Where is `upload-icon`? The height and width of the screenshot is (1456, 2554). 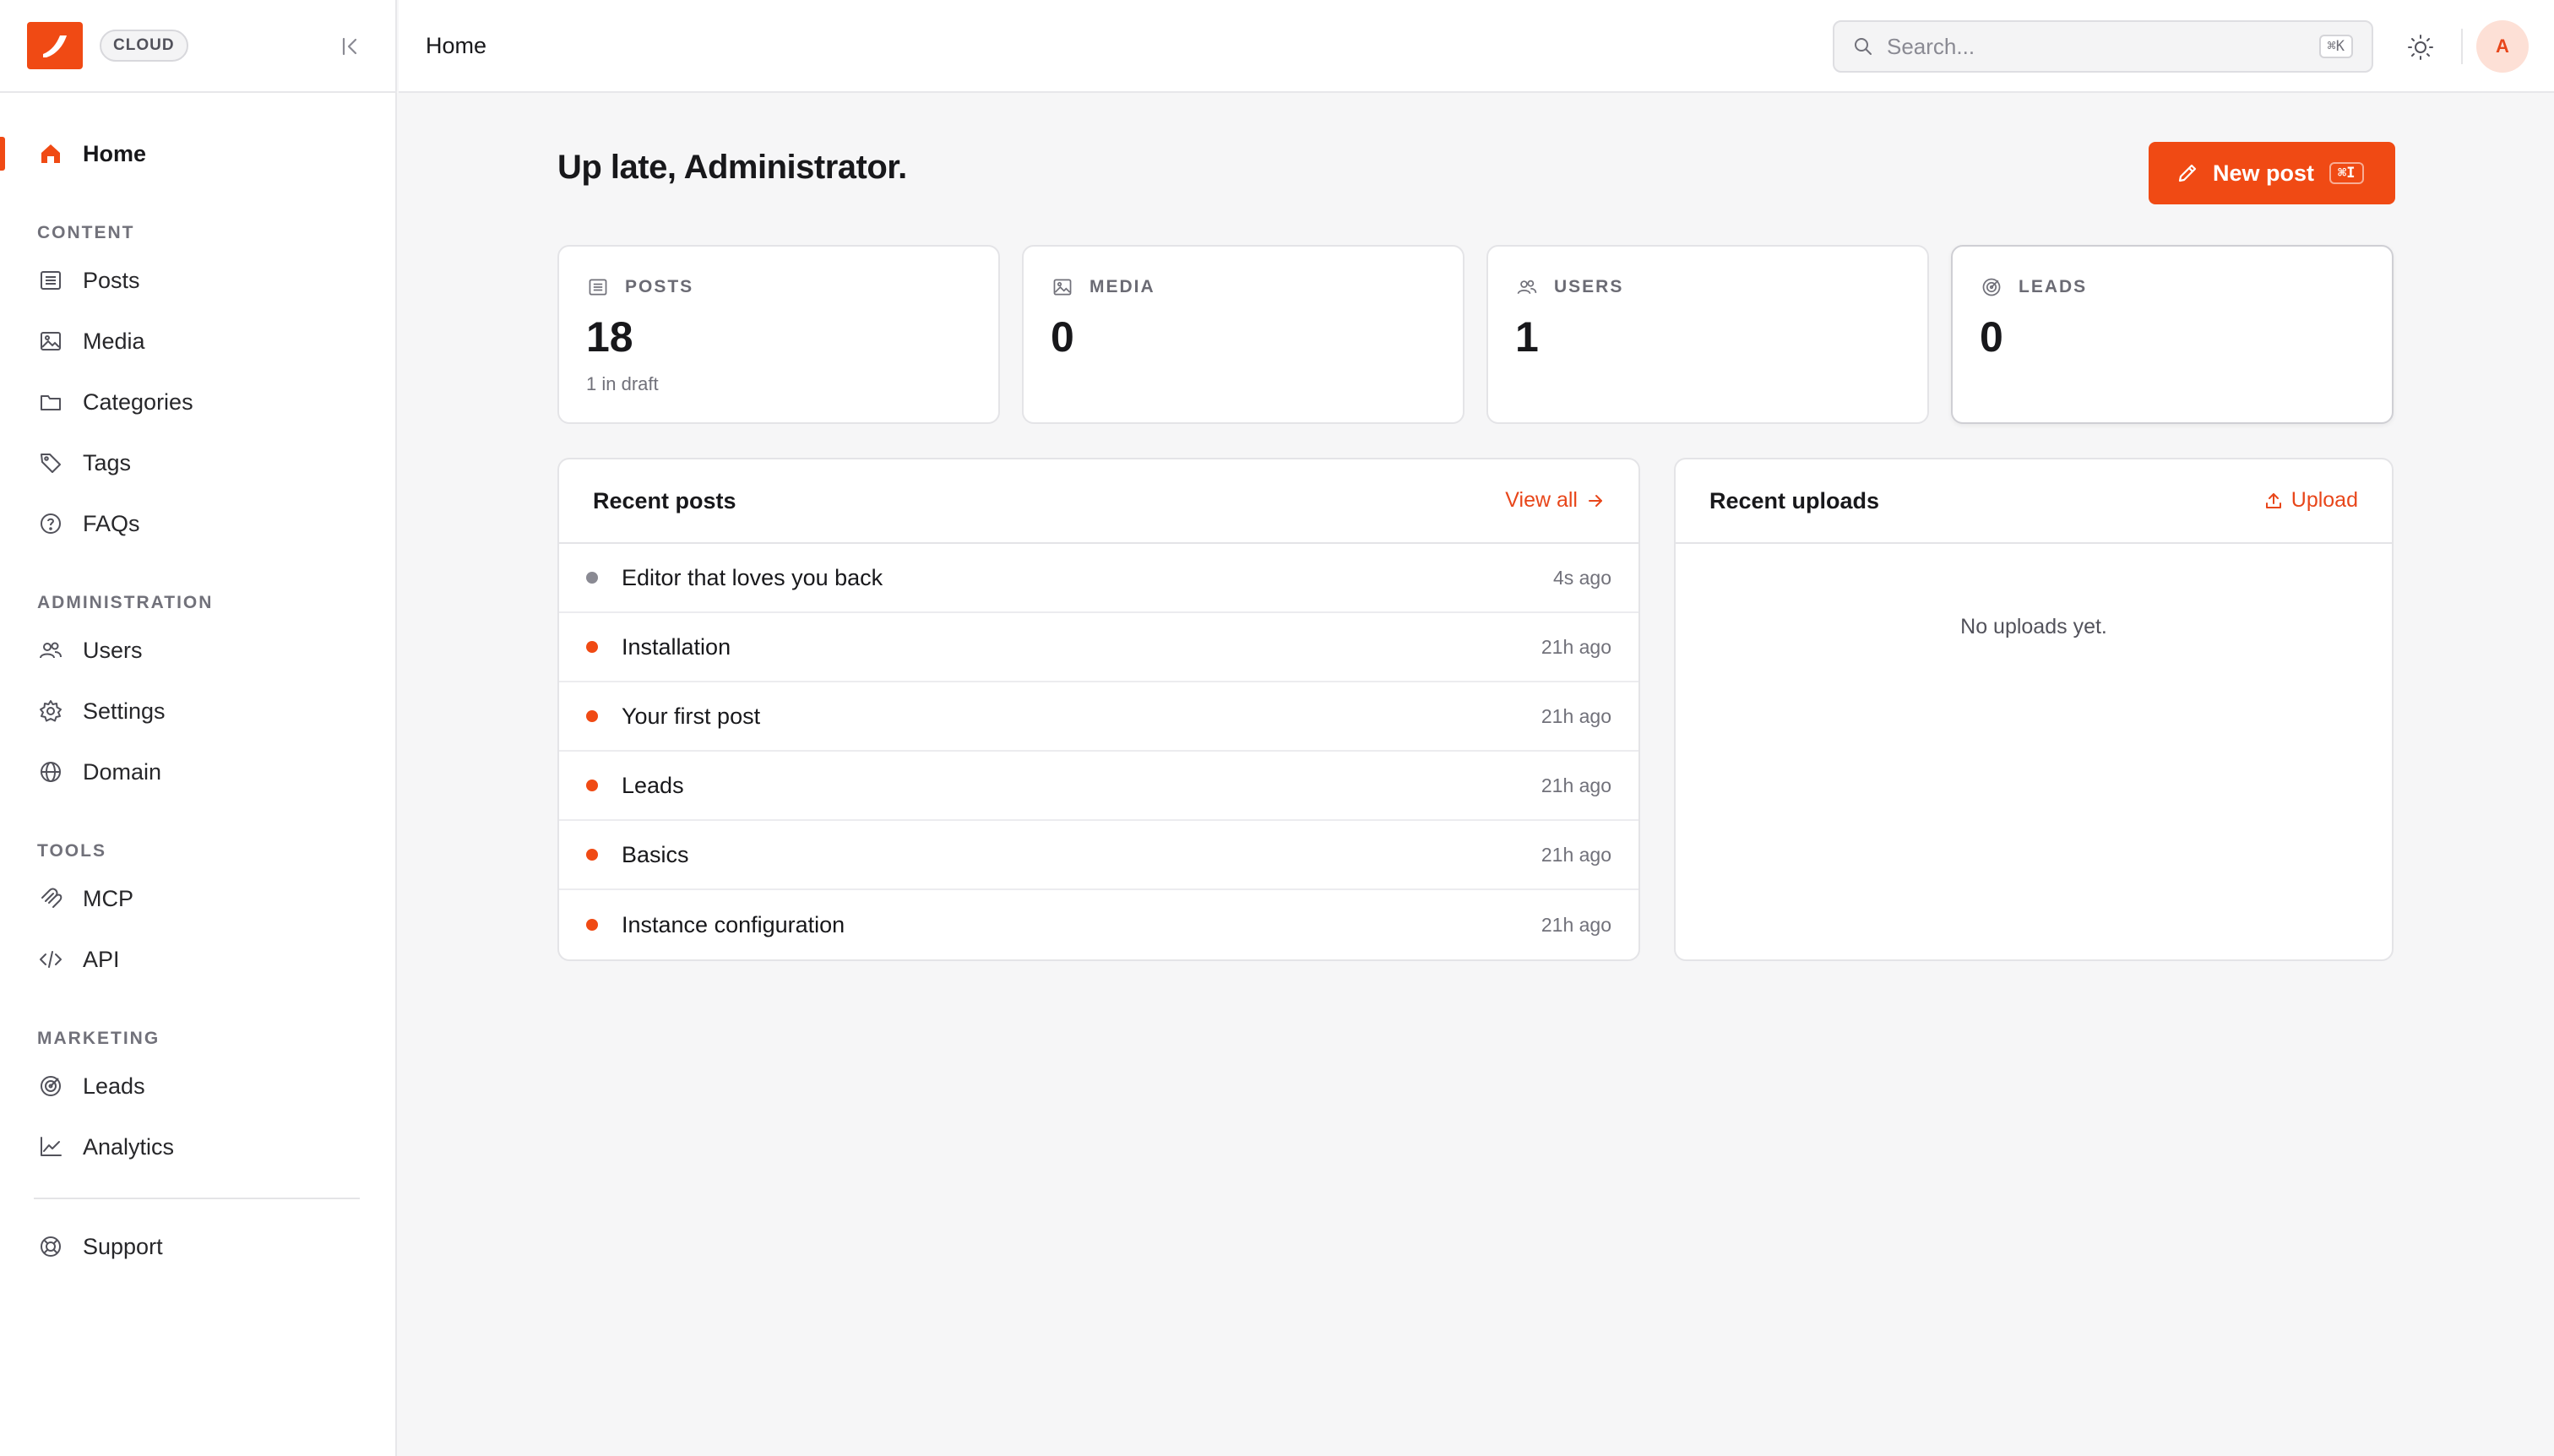 upload-icon is located at coordinates (2273, 500).